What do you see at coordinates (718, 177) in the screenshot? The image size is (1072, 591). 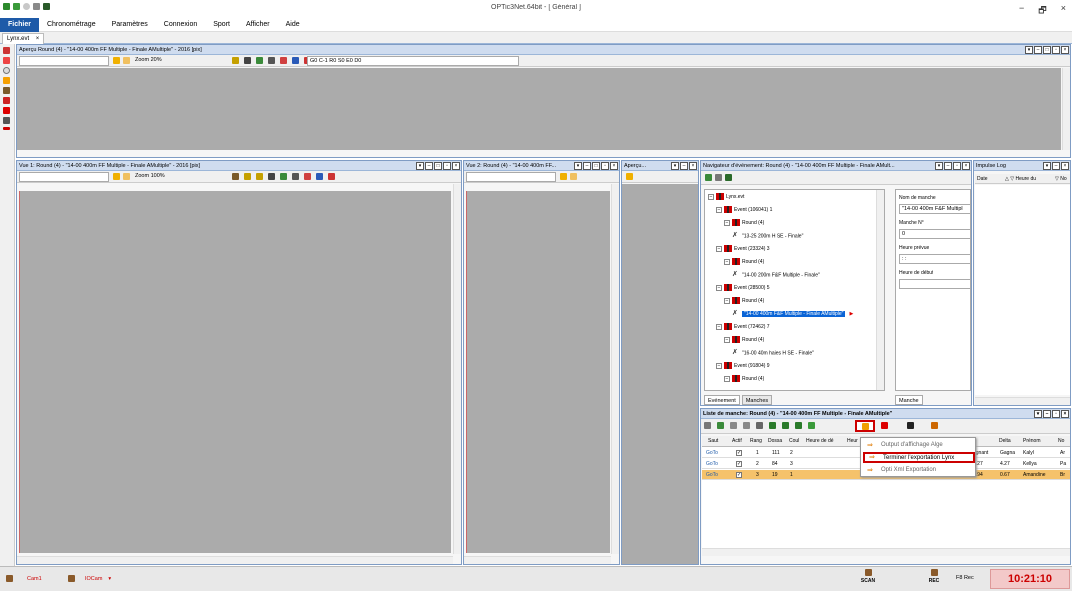 I see `tools-icon` at bounding box center [718, 177].